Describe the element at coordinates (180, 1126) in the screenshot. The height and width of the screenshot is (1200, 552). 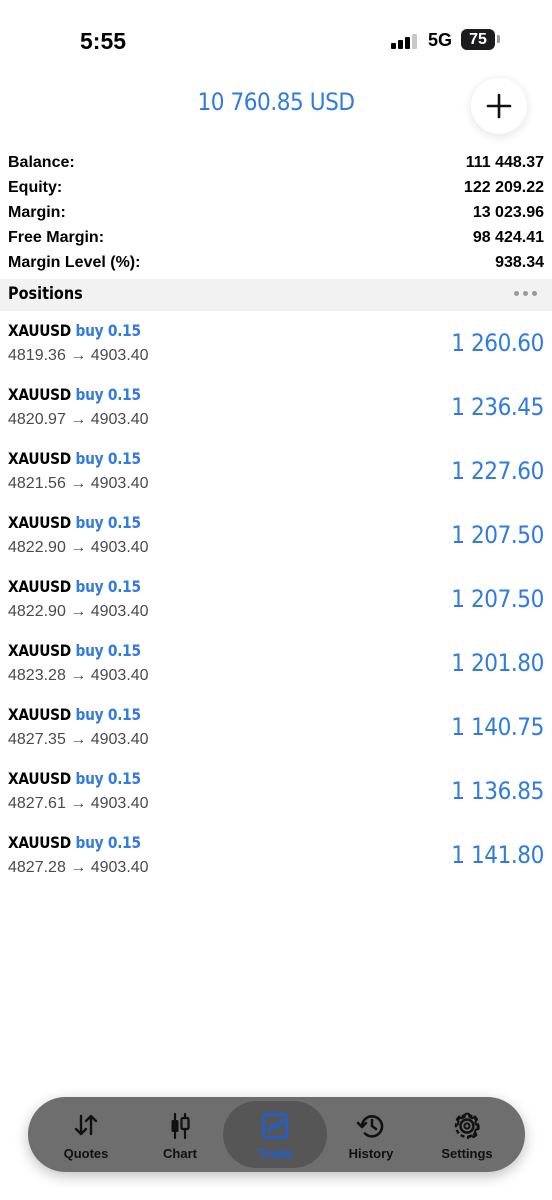
I see `chart-icon` at that location.